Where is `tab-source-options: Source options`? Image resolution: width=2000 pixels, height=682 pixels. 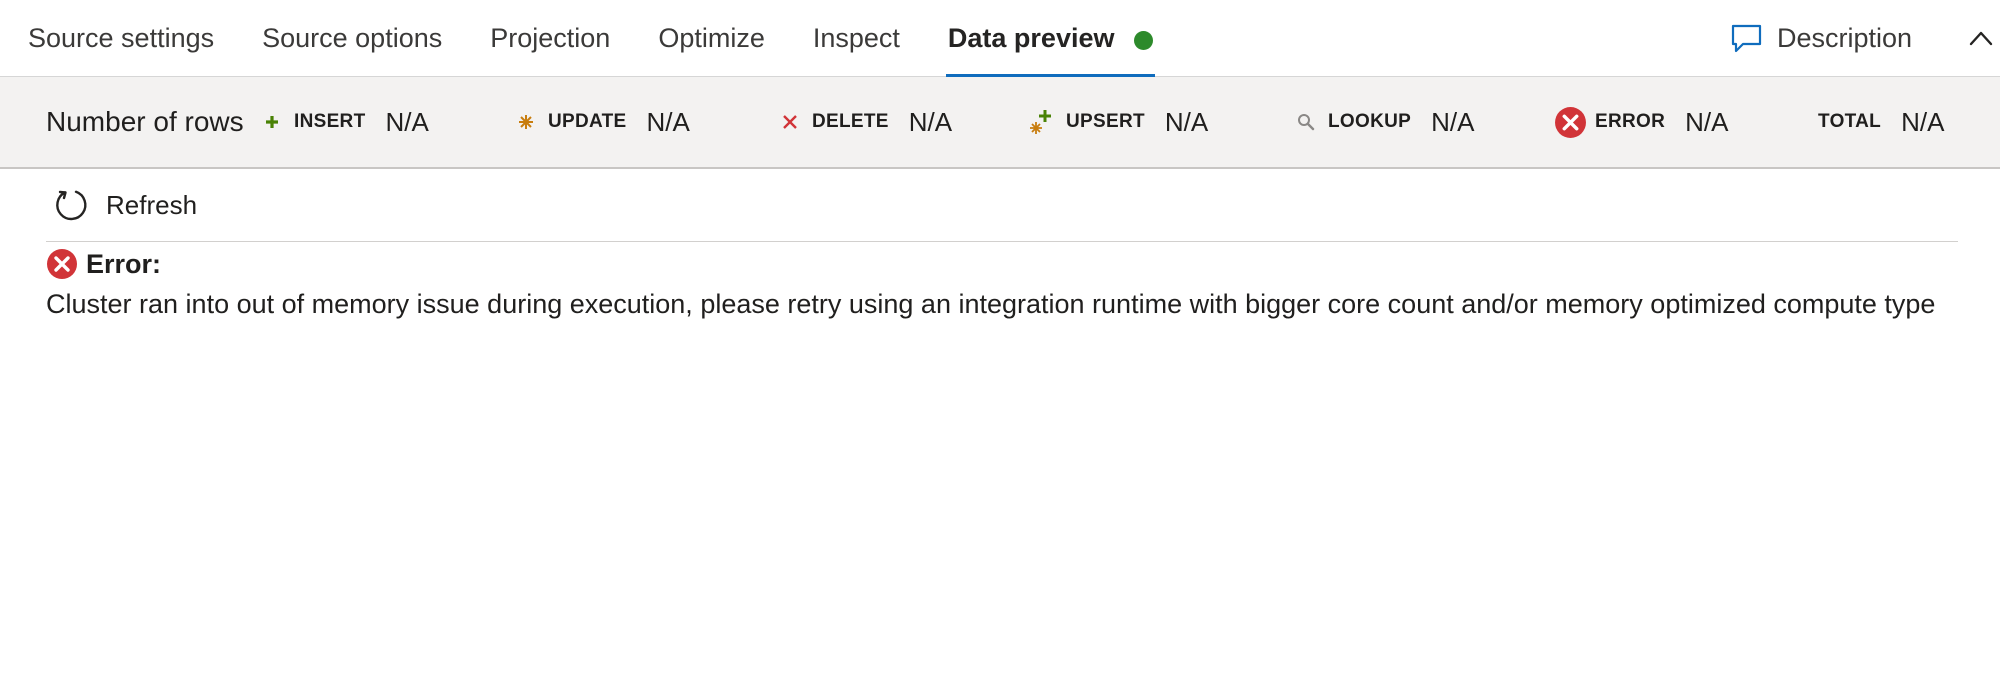
tab-source-options: Source options is located at coordinates (352, 38).